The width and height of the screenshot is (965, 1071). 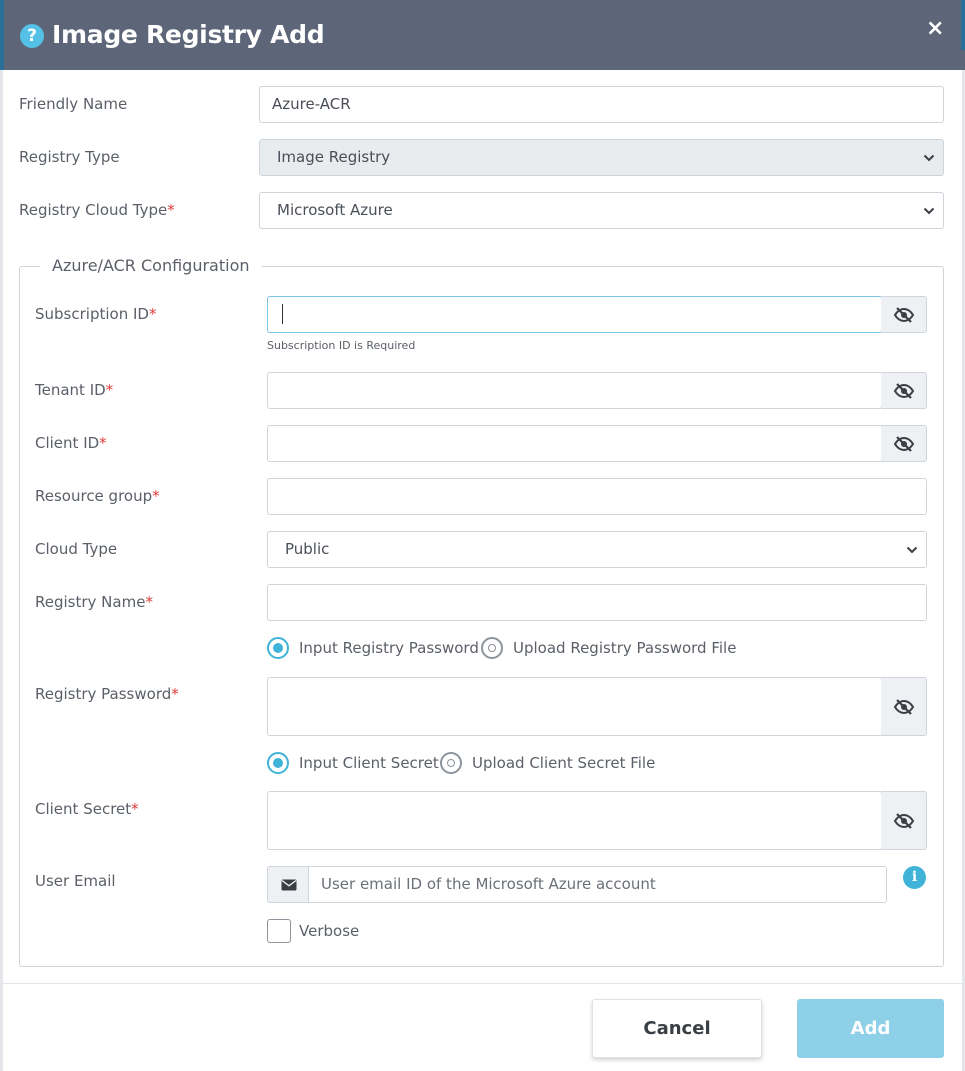 I want to click on registry-cloud-type-label: Registry Cloud Type*, so click(x=97, y=210).